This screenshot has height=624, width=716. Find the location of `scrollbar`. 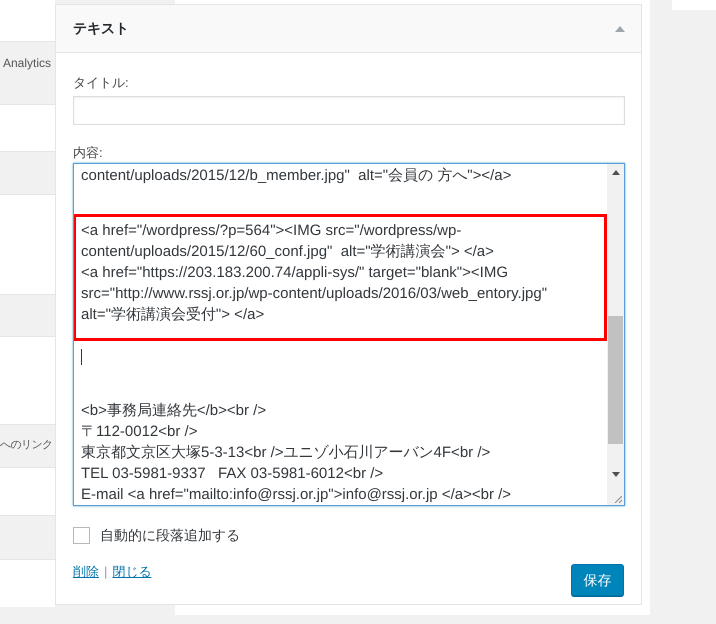

scrollbar is located at coordinates (615, 334).